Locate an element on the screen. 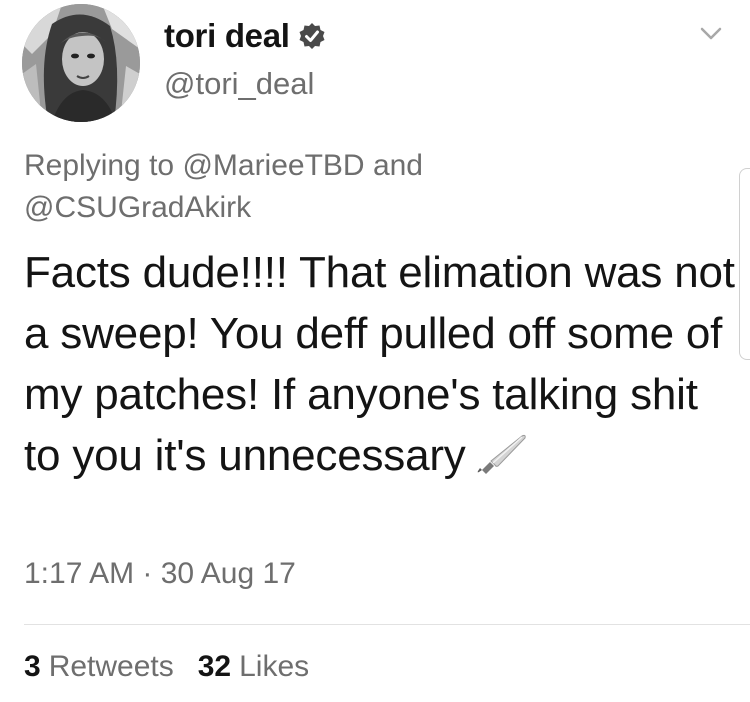 The height and width of the screenshot is (702, 750). retweets-label: Retweets is located at coordinates (111, 666).